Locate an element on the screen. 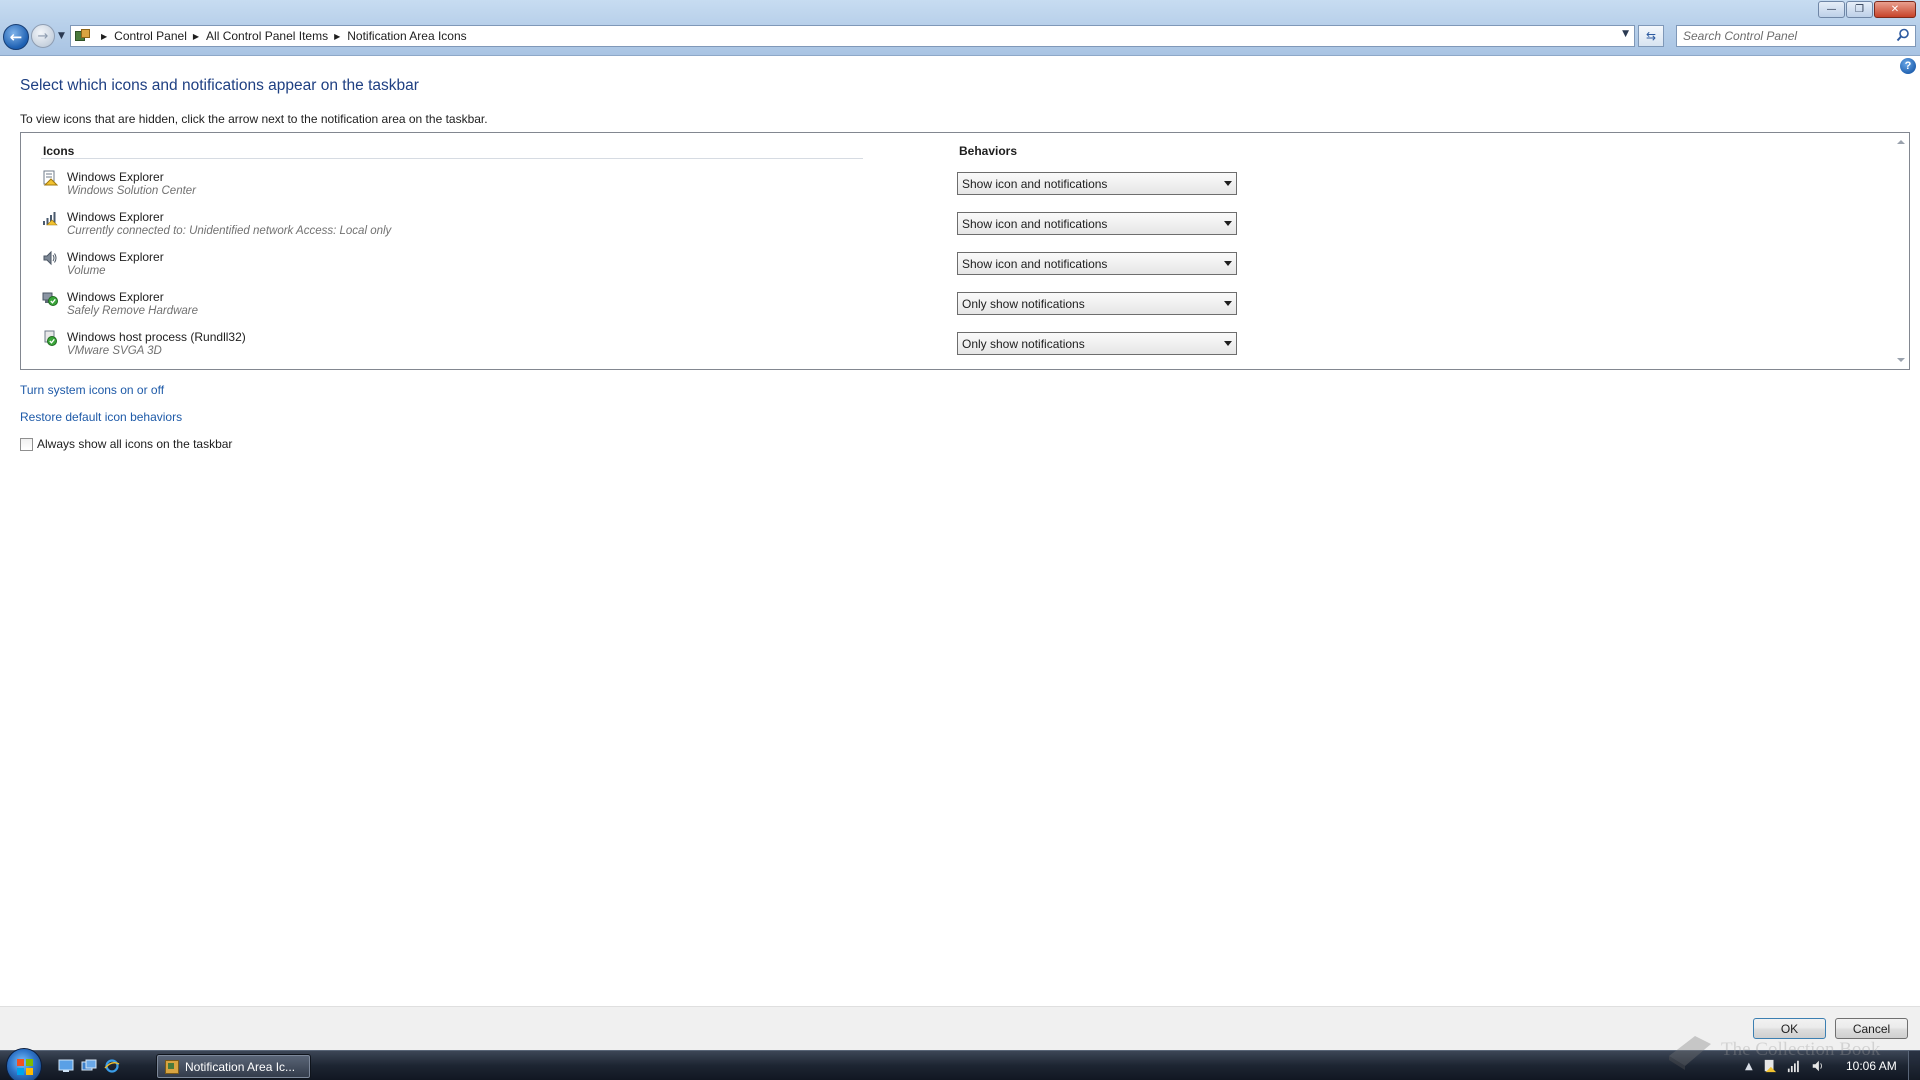 Image resolution: width=1920 pixels, height=1080 pixels. restore-button: ❐ is located at coordinates (1859, 9).